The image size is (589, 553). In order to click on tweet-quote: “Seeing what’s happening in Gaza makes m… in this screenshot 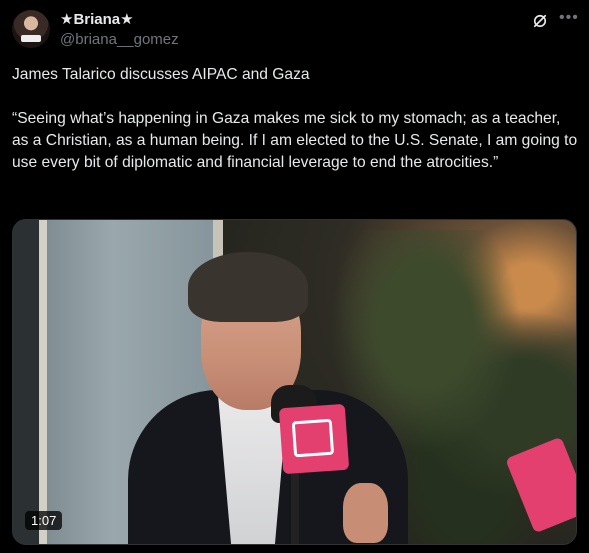, I will do `click(295, 140)`.